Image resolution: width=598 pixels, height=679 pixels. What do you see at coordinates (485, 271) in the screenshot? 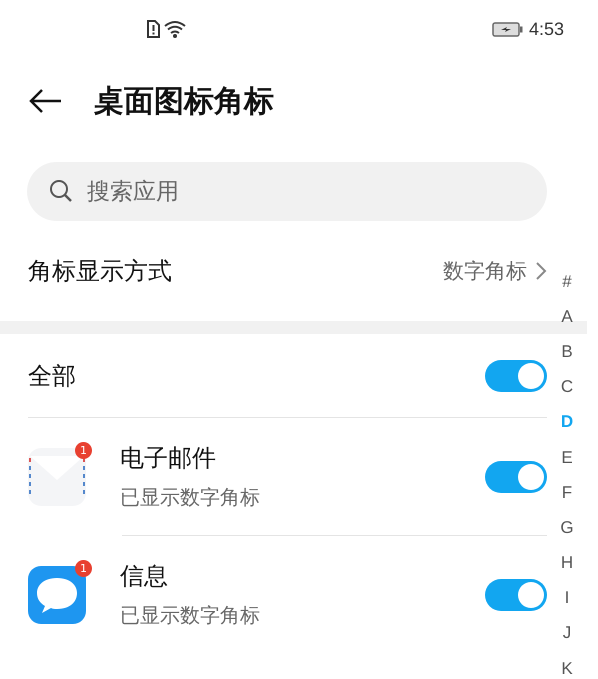
I see `setting-value: 数字角标` at bounding box center [485, 271].